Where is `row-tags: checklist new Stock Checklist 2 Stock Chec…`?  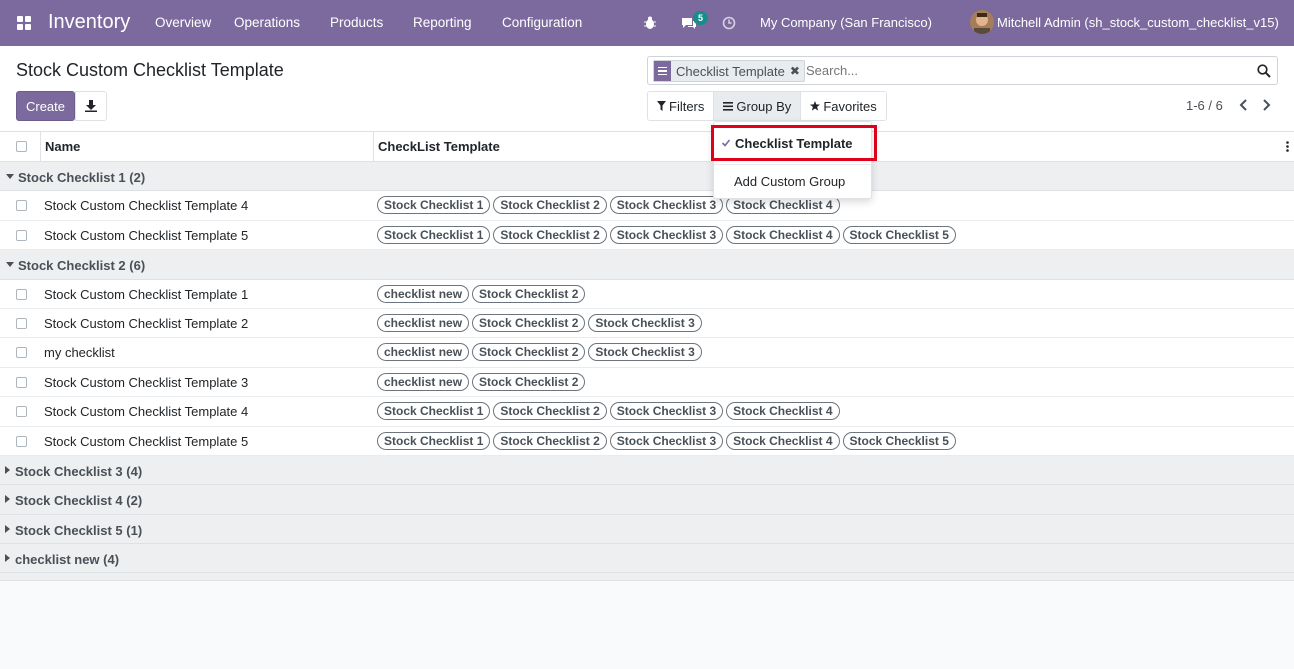
row-tags: checklist new Stock Checklist 2 Stock Chec… is located at coordinates (539, 322).